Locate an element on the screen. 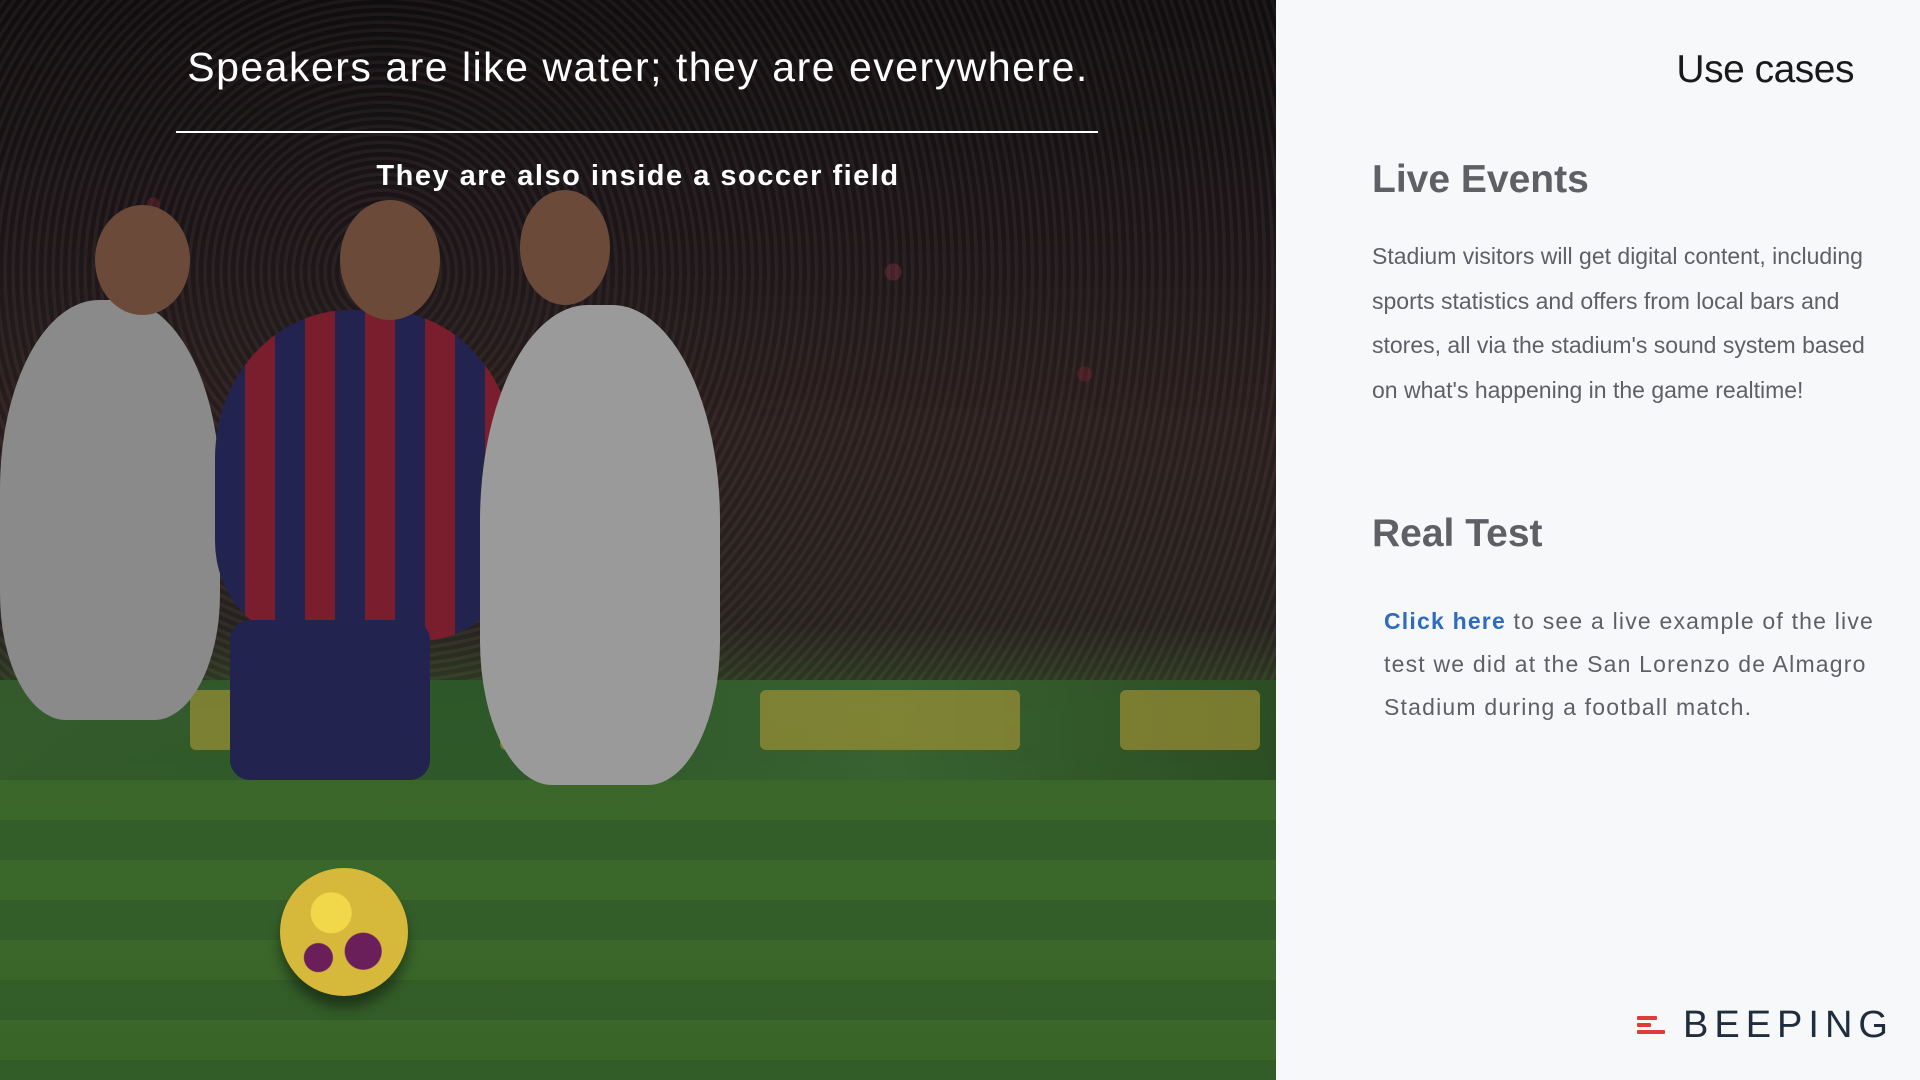 Image resolution: width=1920 pixels, height=1080 pixels. player-center-head is located at coordinates (390, 260).